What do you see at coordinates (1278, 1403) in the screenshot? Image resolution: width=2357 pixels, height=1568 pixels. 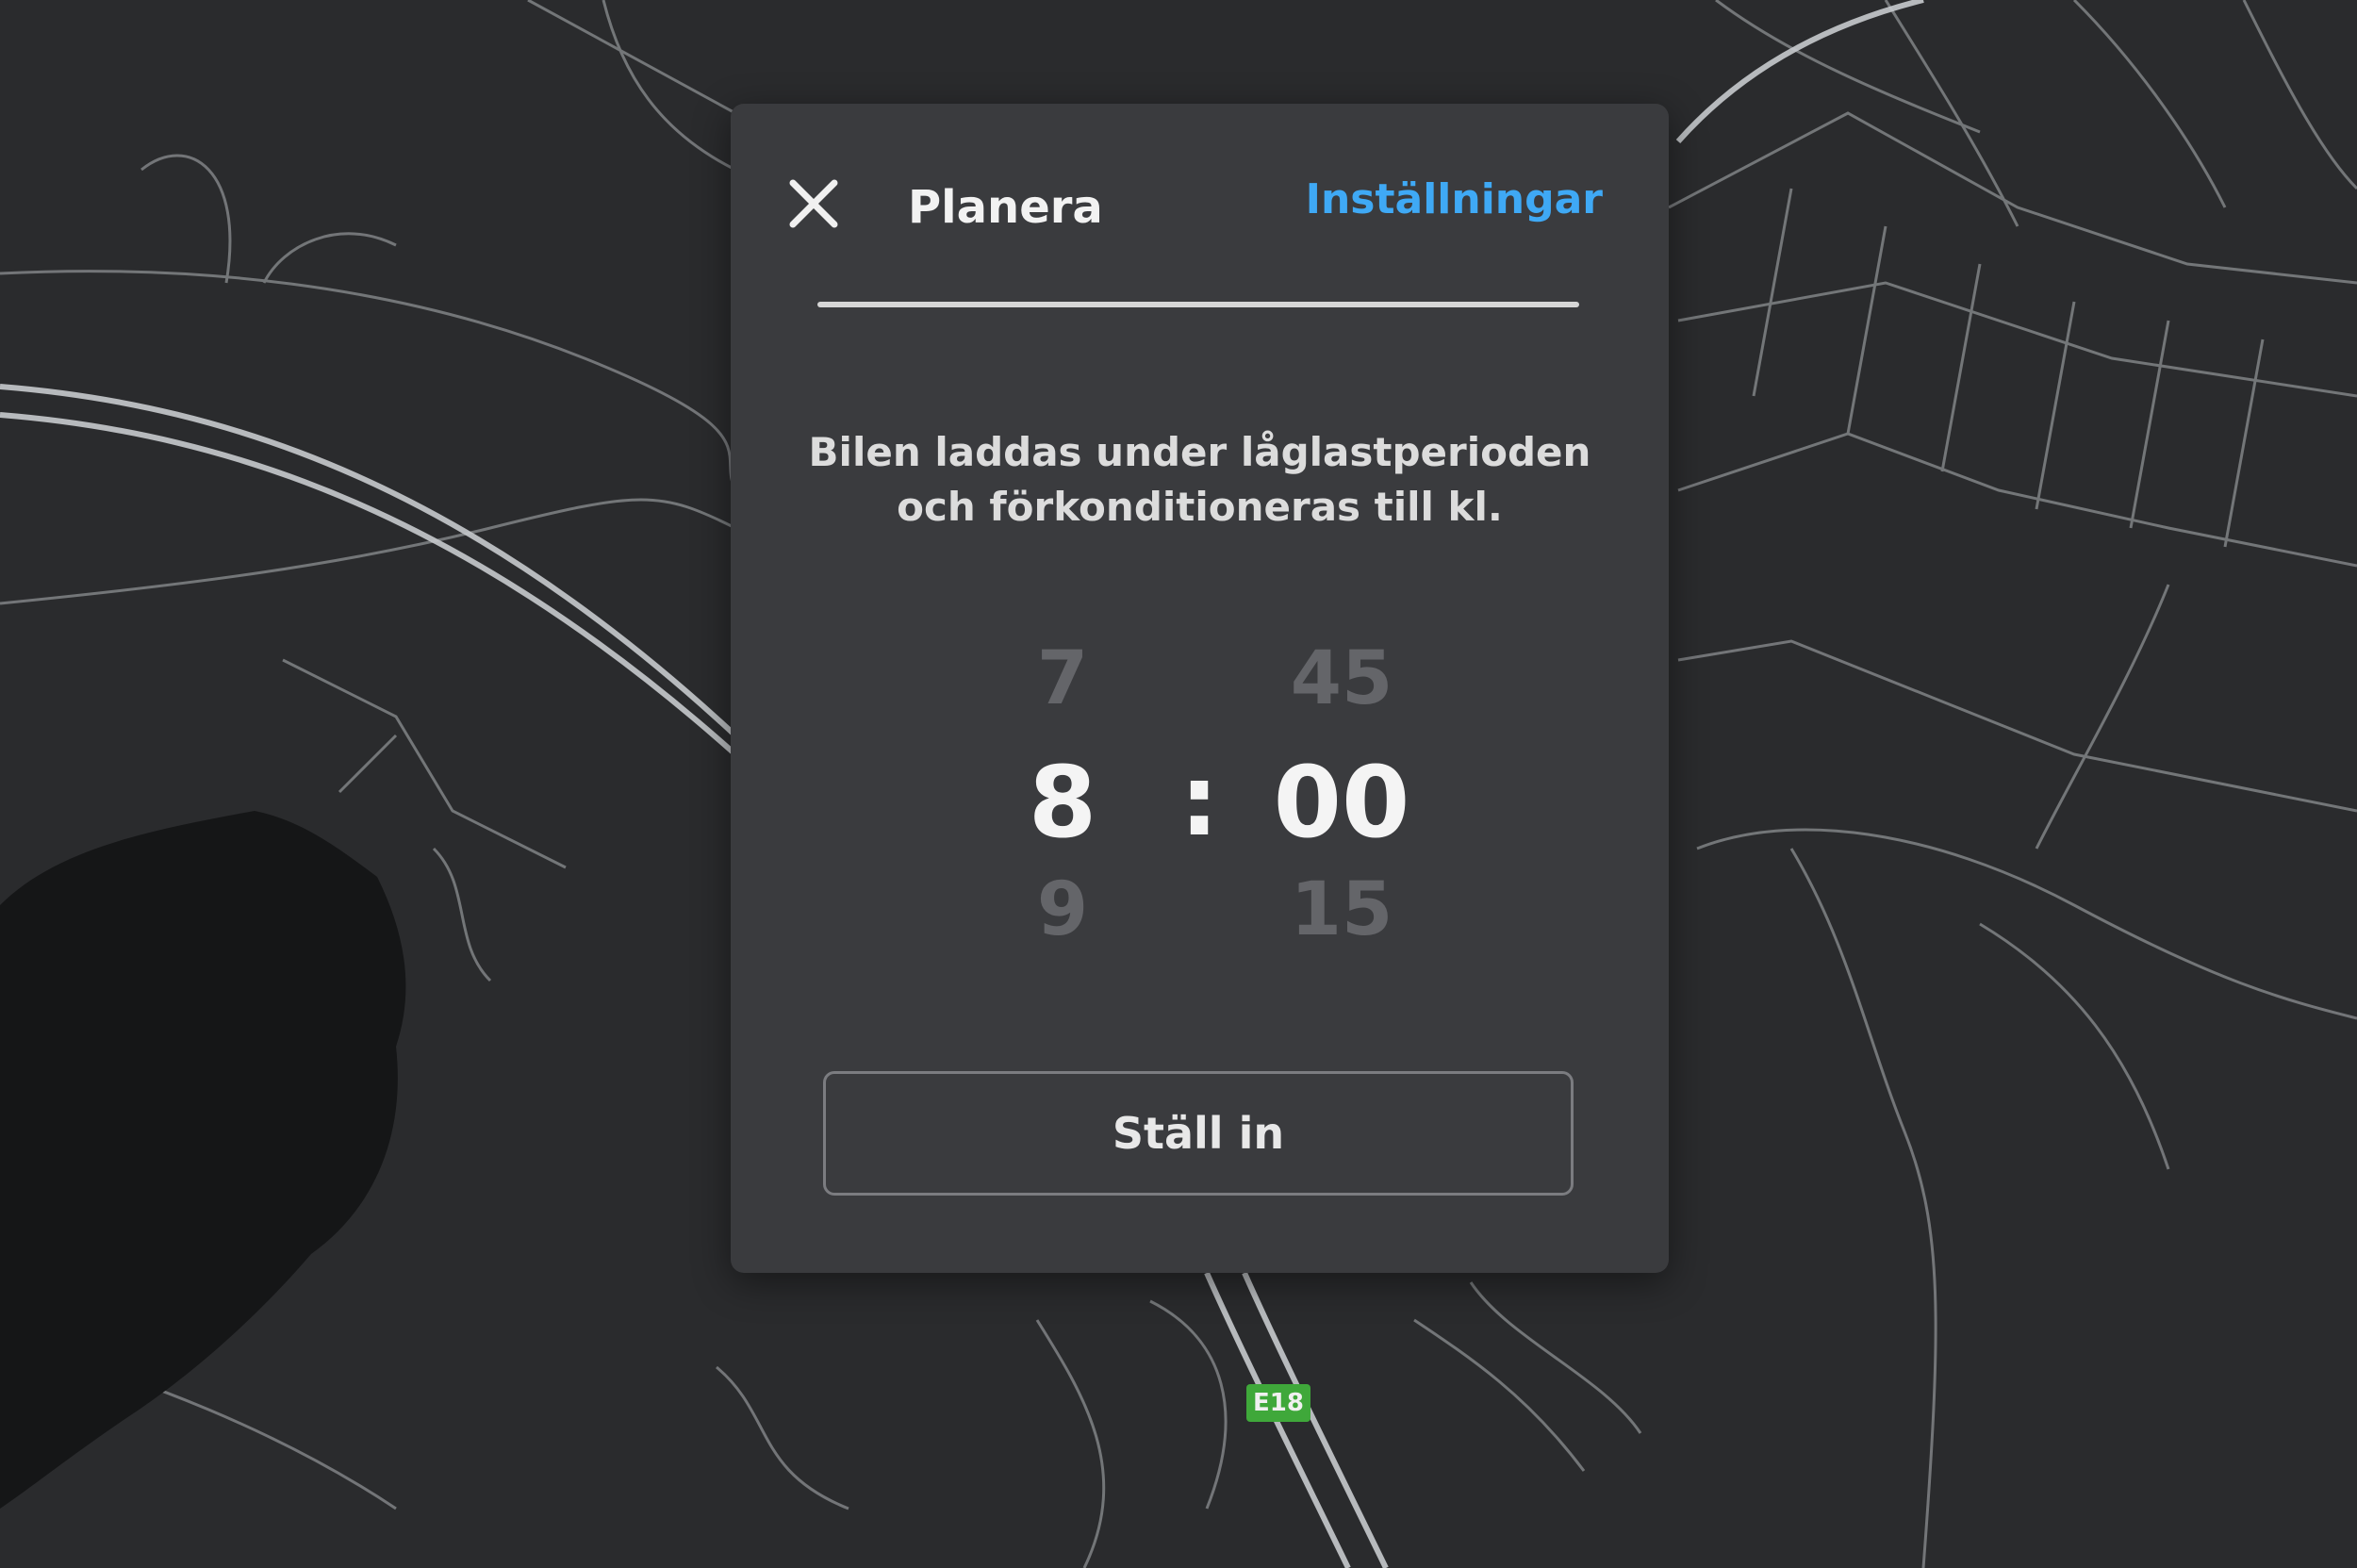 I see `road-shield-e18: E18` at bounding box center [1278, 1403].